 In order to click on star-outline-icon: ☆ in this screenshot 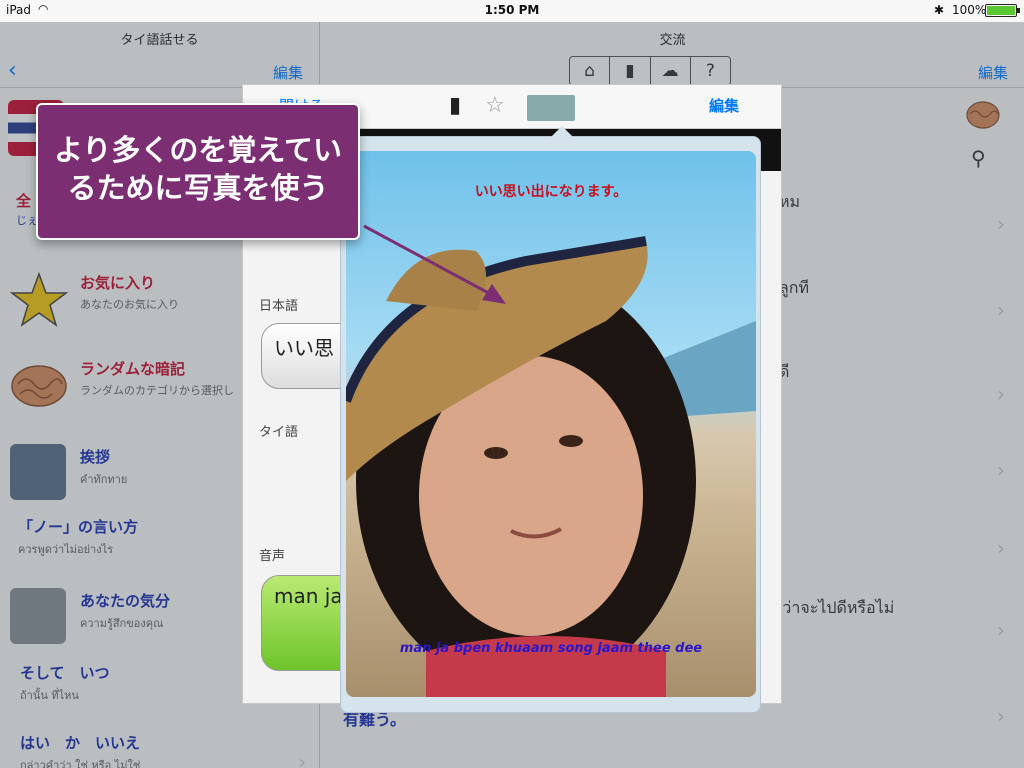, I will do `click(495, 105)`.